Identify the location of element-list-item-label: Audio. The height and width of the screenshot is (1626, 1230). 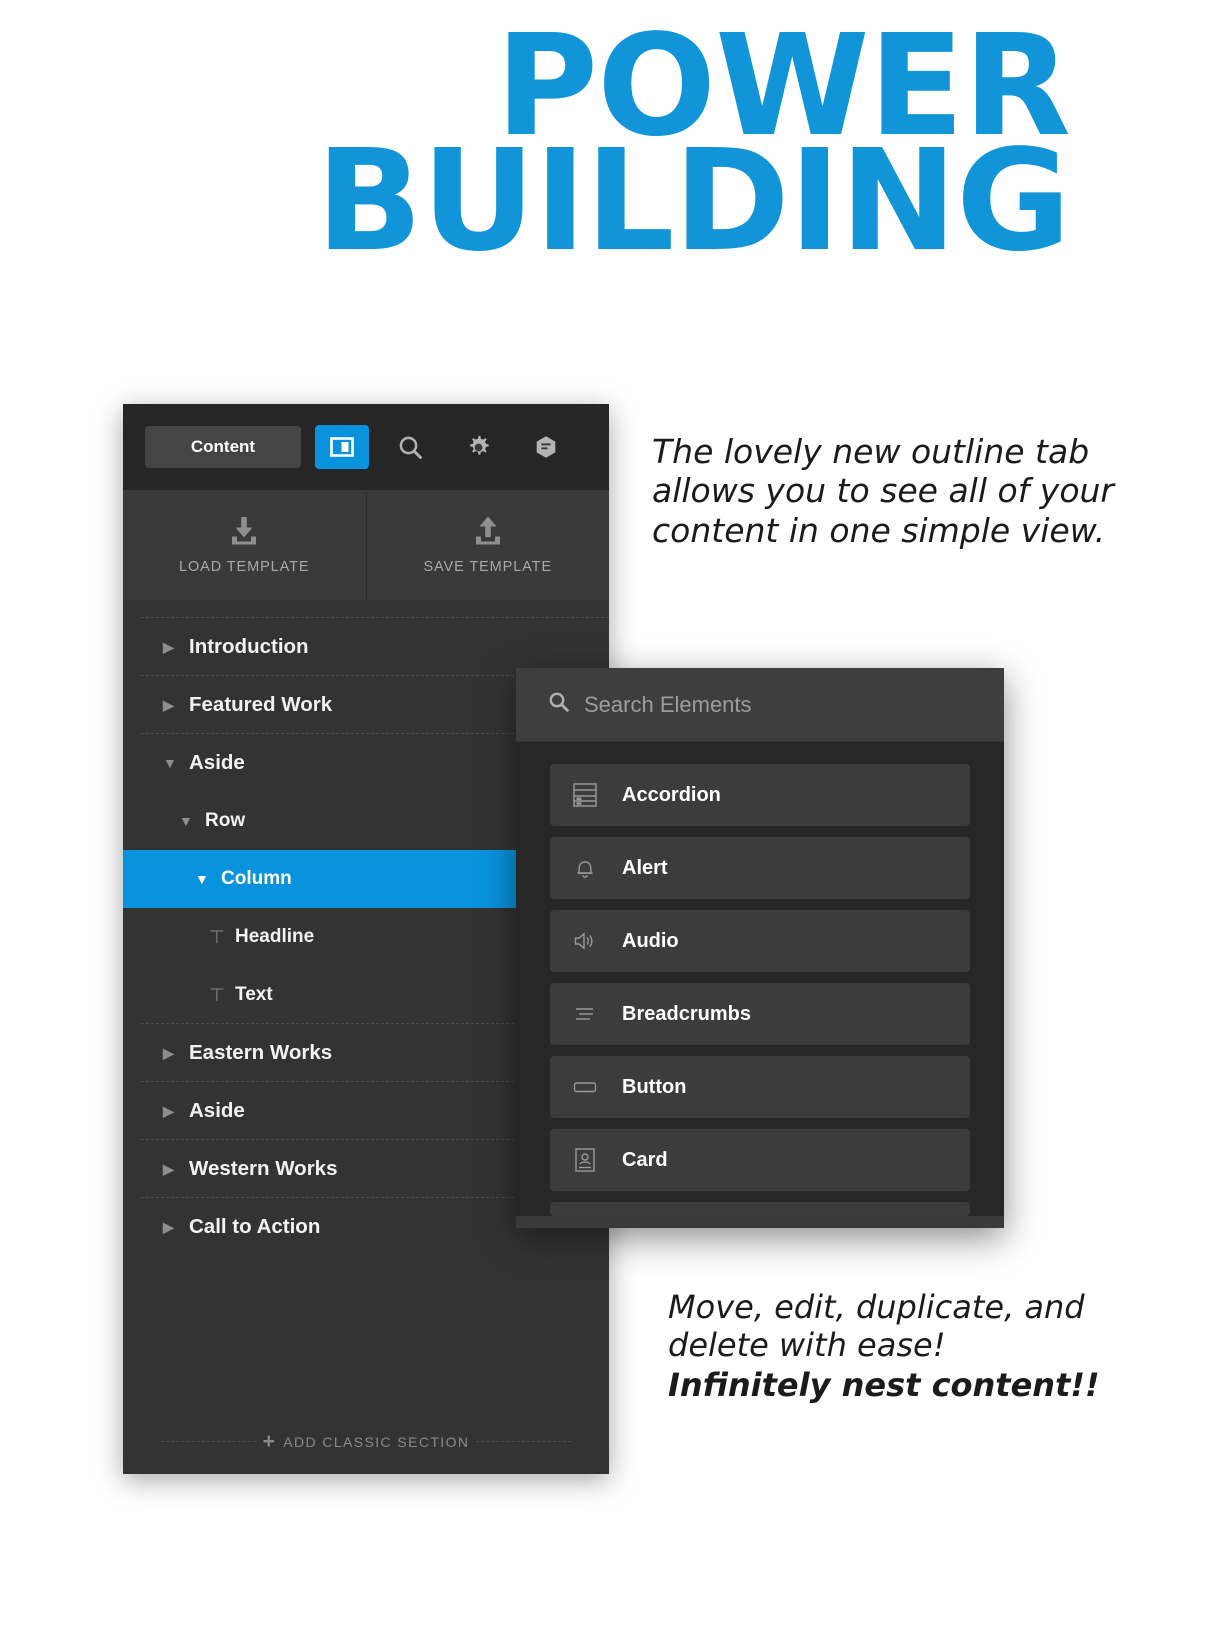
(650, 940).